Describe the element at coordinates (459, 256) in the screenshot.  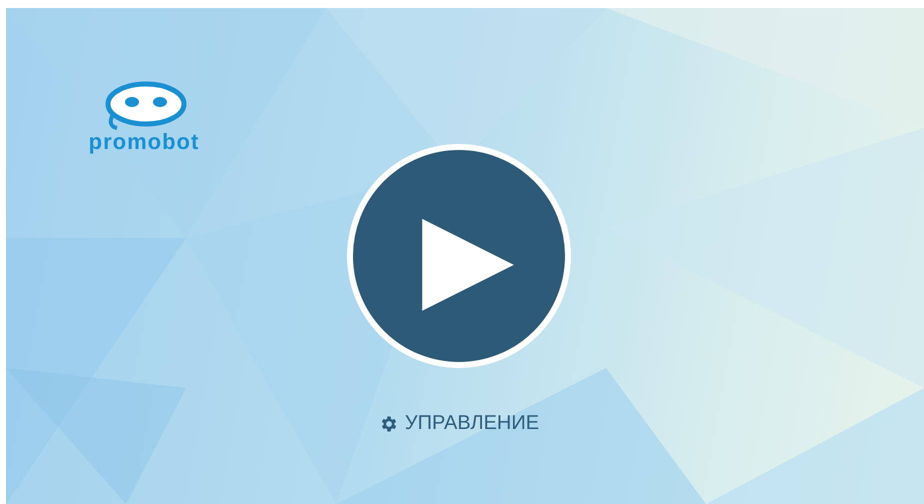
I see `play-button: ▶` at that location.